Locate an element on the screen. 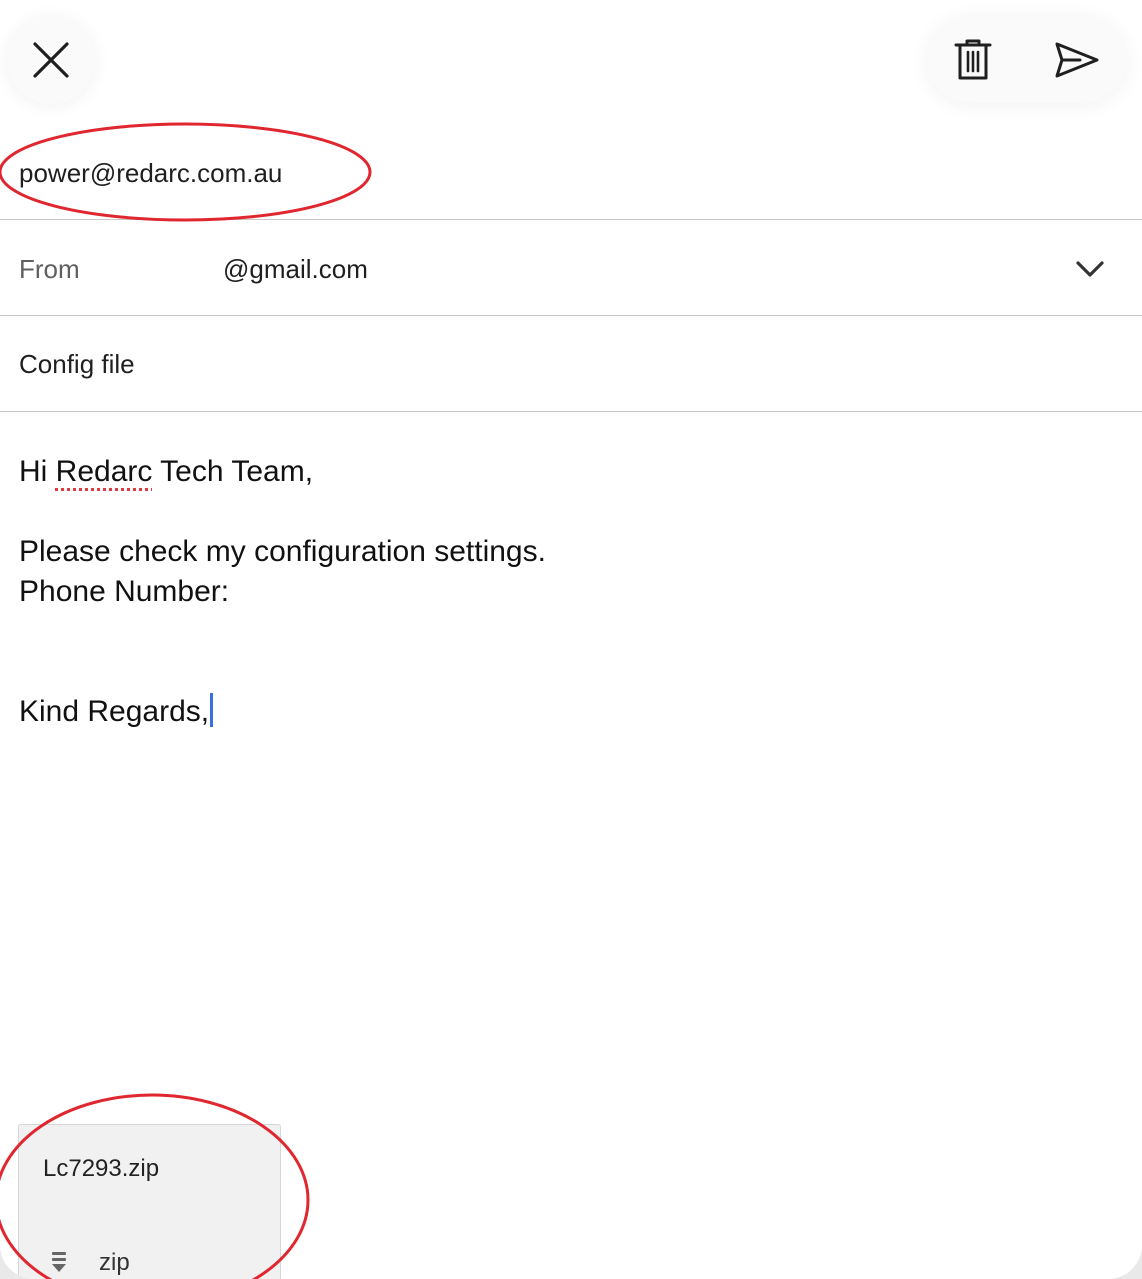  body-line-phone: Phone Number: is located at coordinates (124, 591).